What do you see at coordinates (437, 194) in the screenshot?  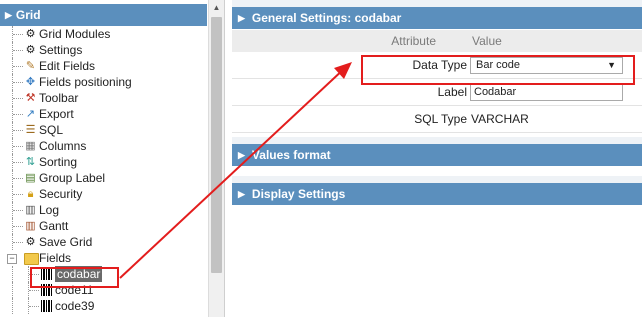 I see `display-settings-header: ▶ Display Settings` at bounding box center [437, 194].